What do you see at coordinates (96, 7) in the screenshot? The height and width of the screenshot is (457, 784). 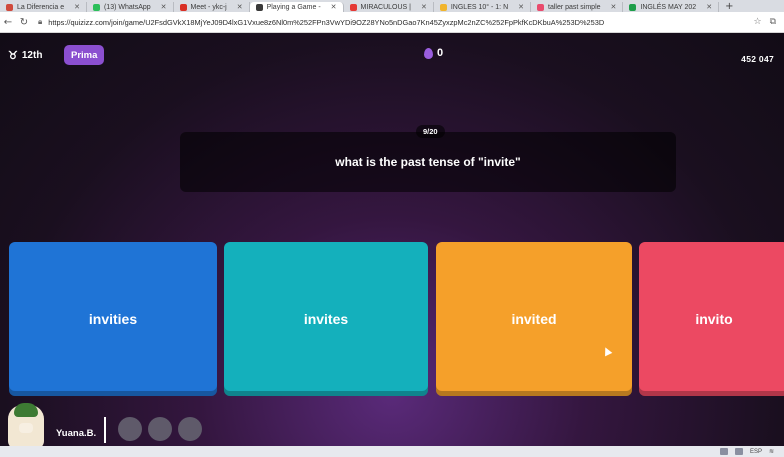 I see `whatsapp-icon` at bounding box center [96, 7].